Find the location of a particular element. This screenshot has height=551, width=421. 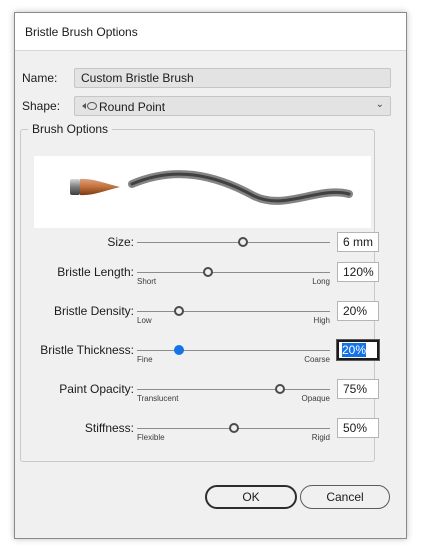

dialog-title: Bristle Brush Options is located at coordinates (81, 32).